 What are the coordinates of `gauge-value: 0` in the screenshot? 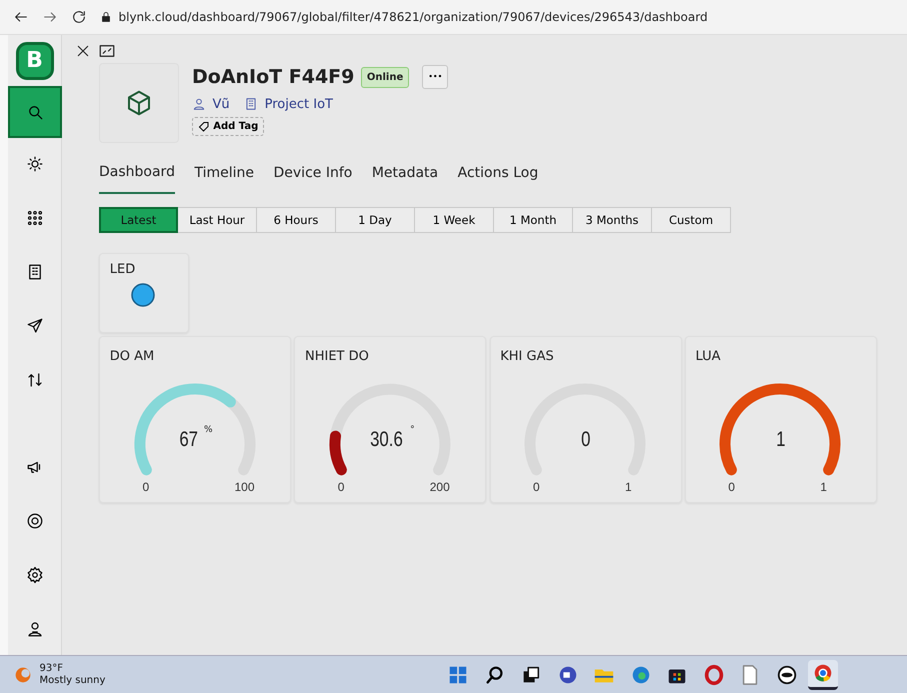 It's located at (585, 440).